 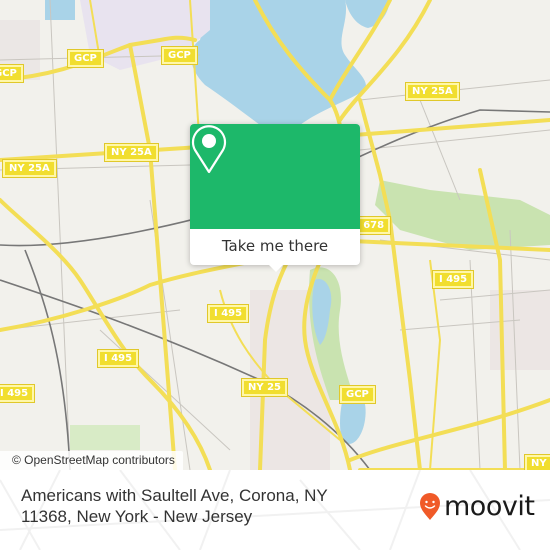 I want to click on moovit-logo: moovit, so click(x=477, y=506).